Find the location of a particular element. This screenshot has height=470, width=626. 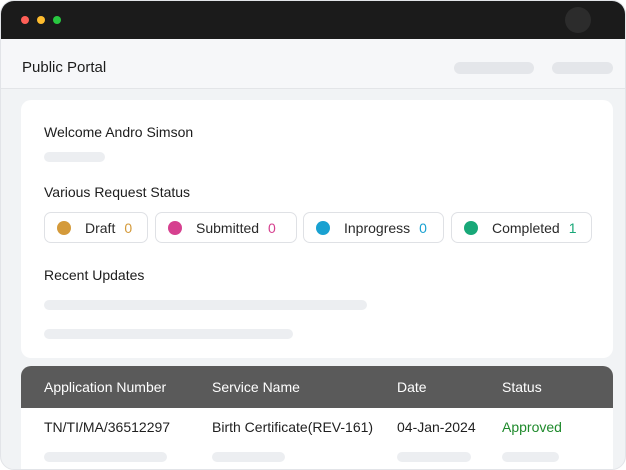

minimize-window-button is located at coordinates (41, 20).